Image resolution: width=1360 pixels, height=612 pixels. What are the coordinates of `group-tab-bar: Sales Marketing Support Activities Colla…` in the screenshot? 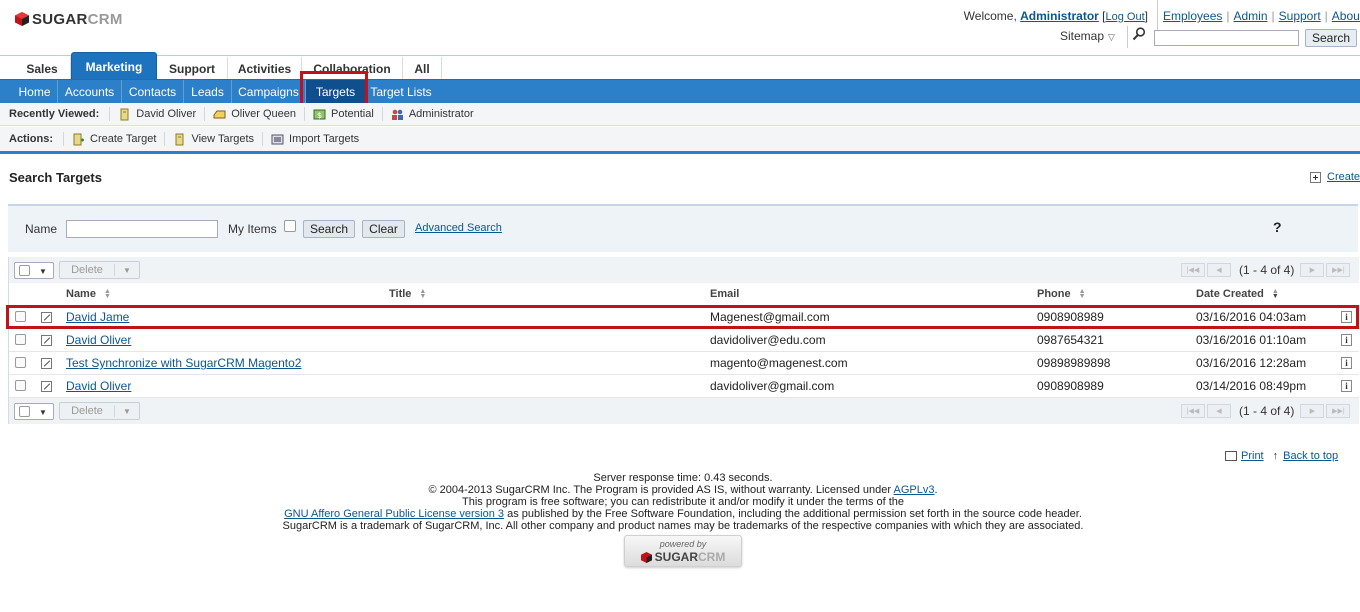 It's located at (680, 66).